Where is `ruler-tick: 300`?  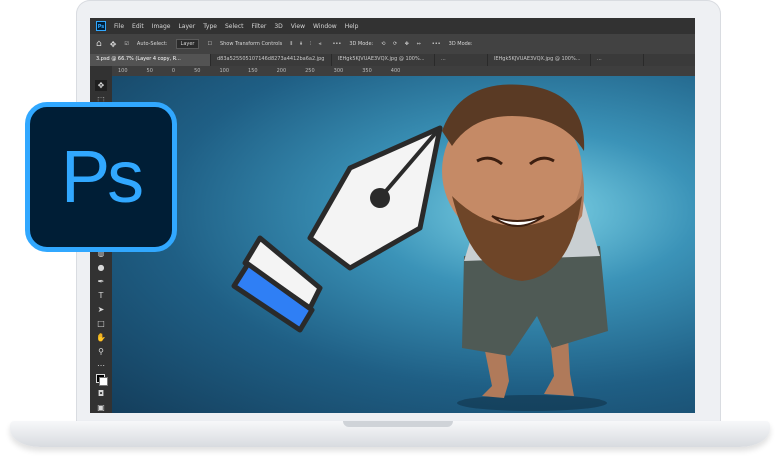
ruler-tick: 300 is located at coordinates (338, 71).